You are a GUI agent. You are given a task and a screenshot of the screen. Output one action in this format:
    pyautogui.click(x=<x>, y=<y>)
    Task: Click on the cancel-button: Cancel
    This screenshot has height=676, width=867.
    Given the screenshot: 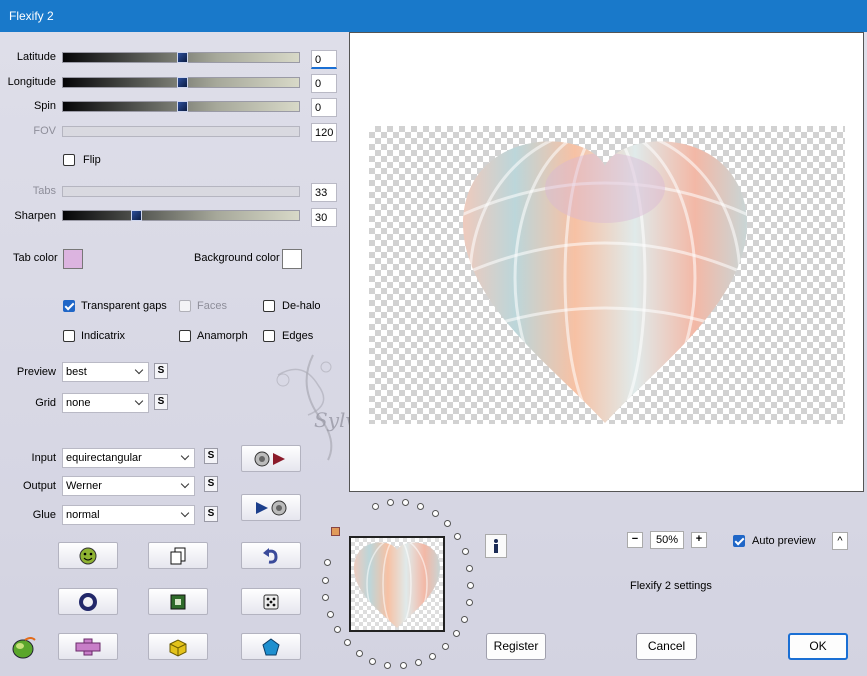 What is the action you would take?
    pyautogui.click(x=666, y=646)
    